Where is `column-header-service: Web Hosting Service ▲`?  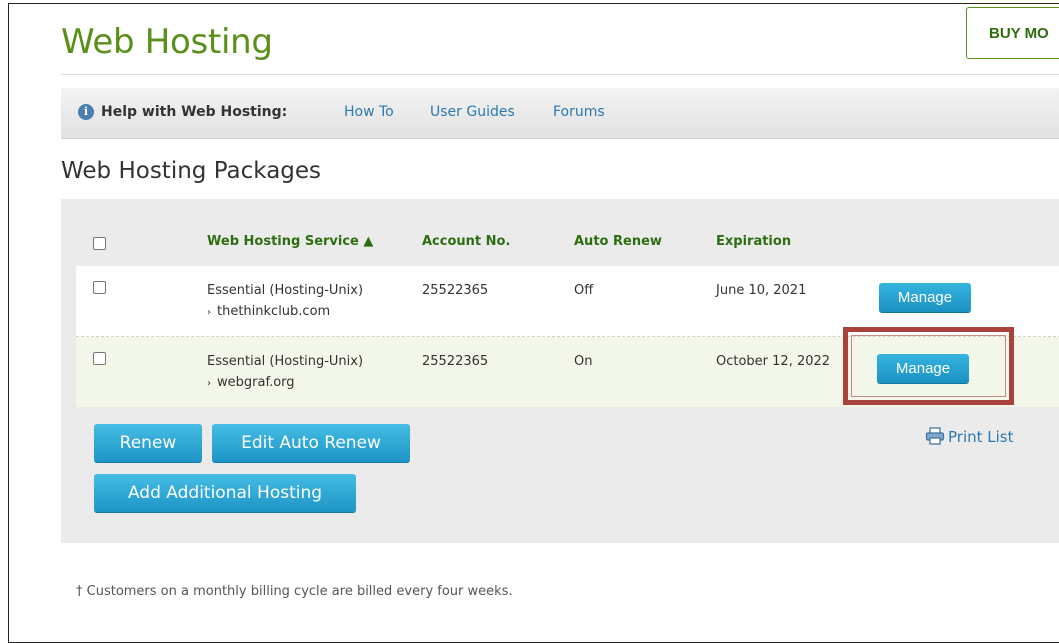 column-header-service: Web Hosting Service ▲ is located at coordinates (290, 241).